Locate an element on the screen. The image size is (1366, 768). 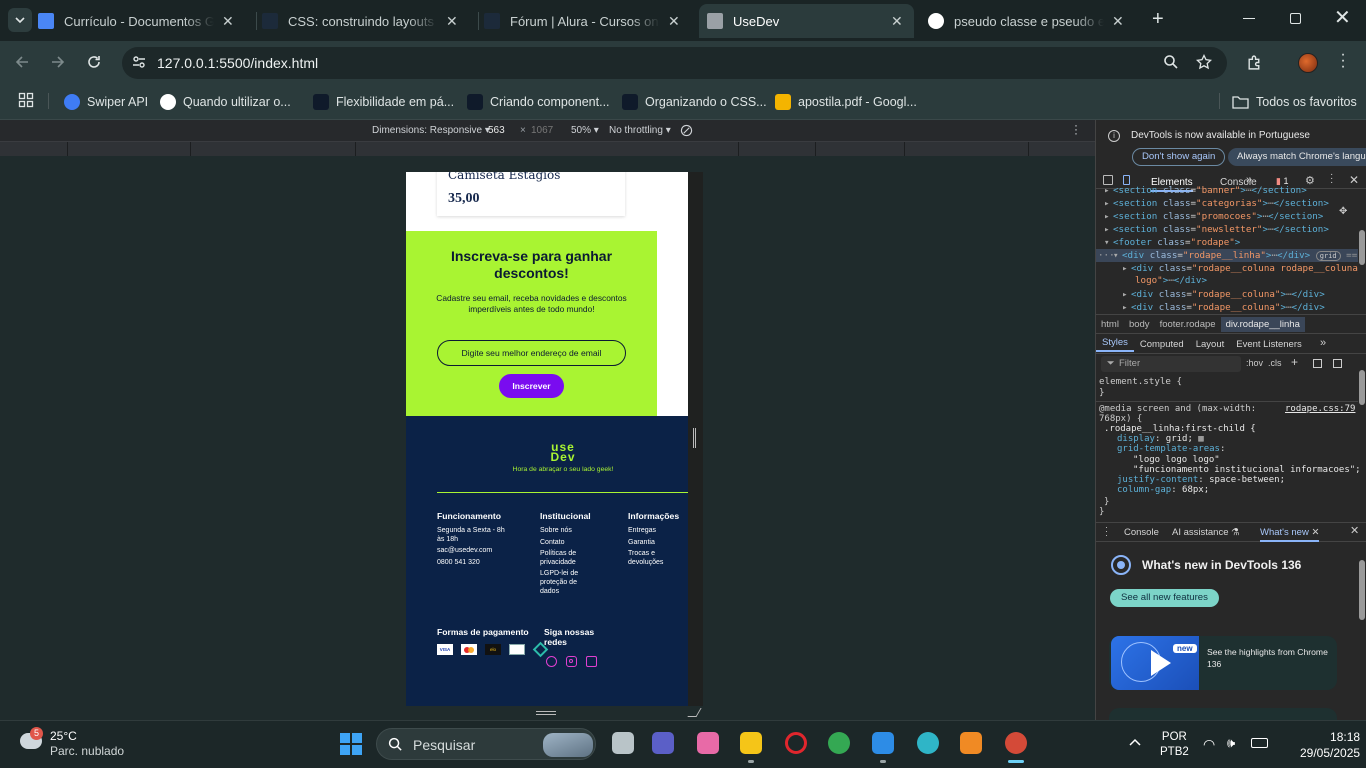
add-rule-icon: + is located at coordinates (1294, 362).